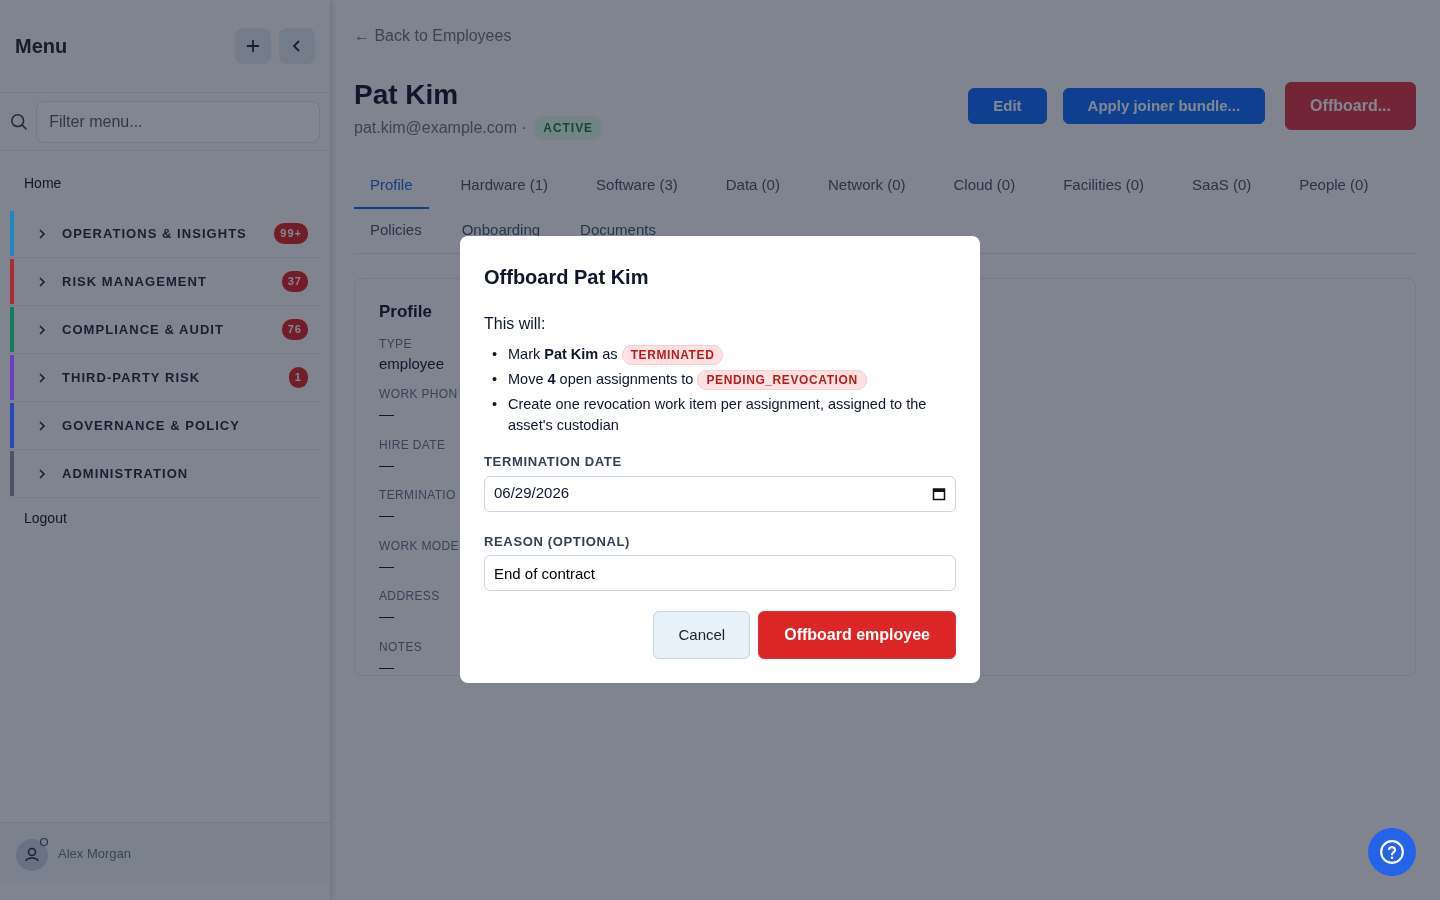  I want to click on tab: Network (0), so click(866, 186).